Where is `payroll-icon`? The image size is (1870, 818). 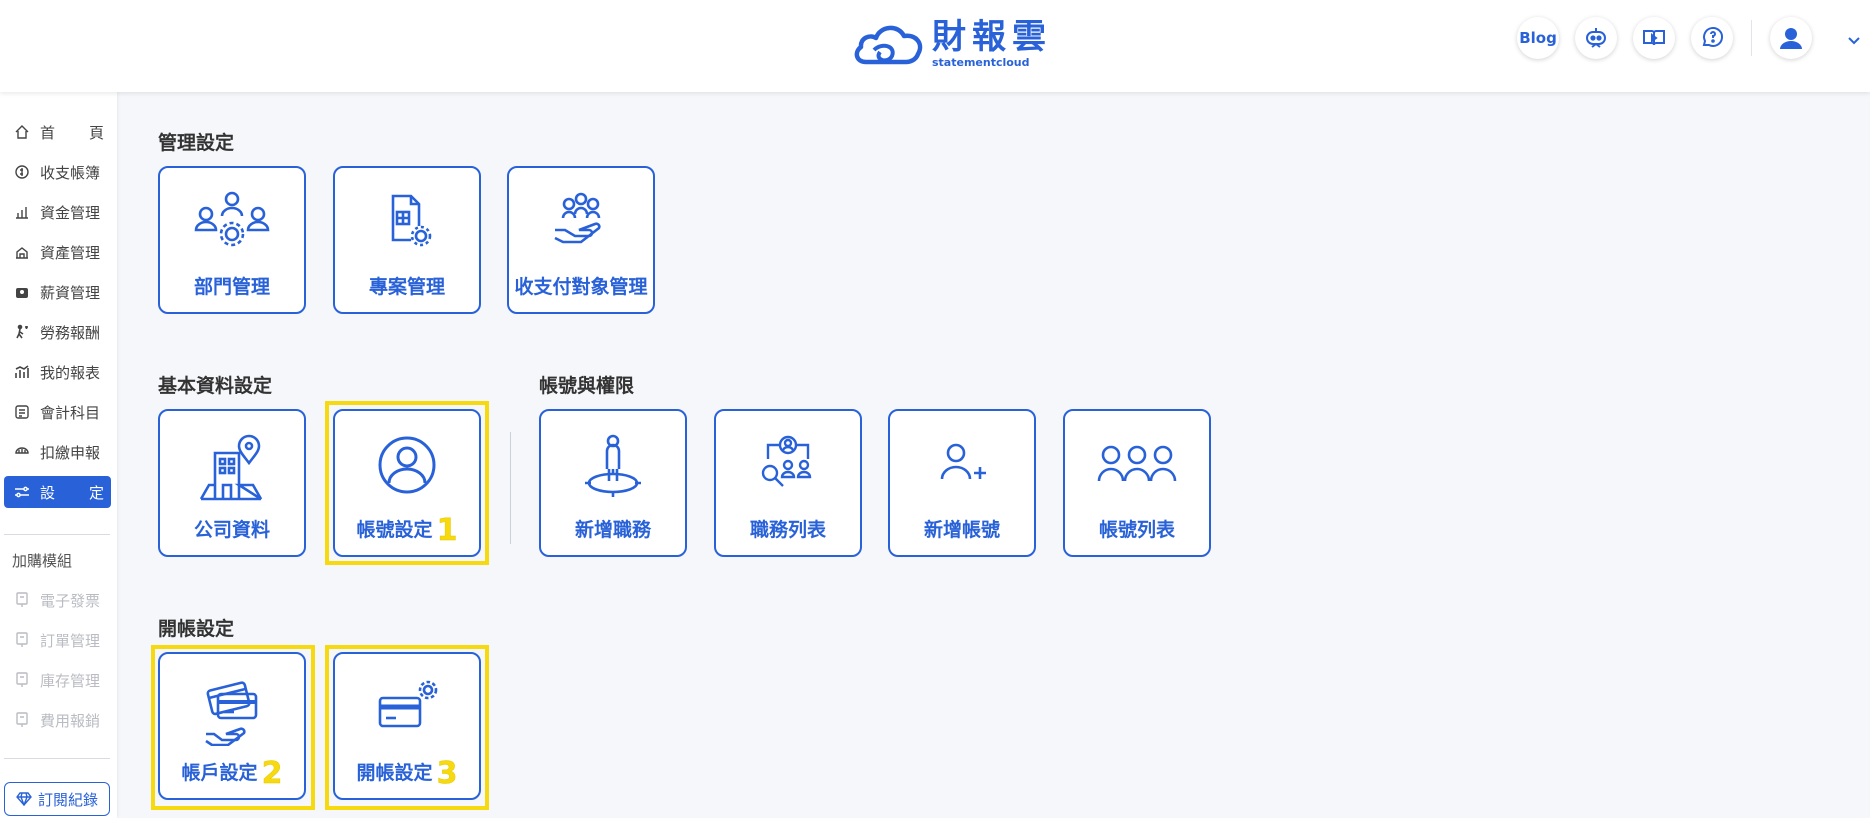
payroll-icon is located at coordinates (22, 292).